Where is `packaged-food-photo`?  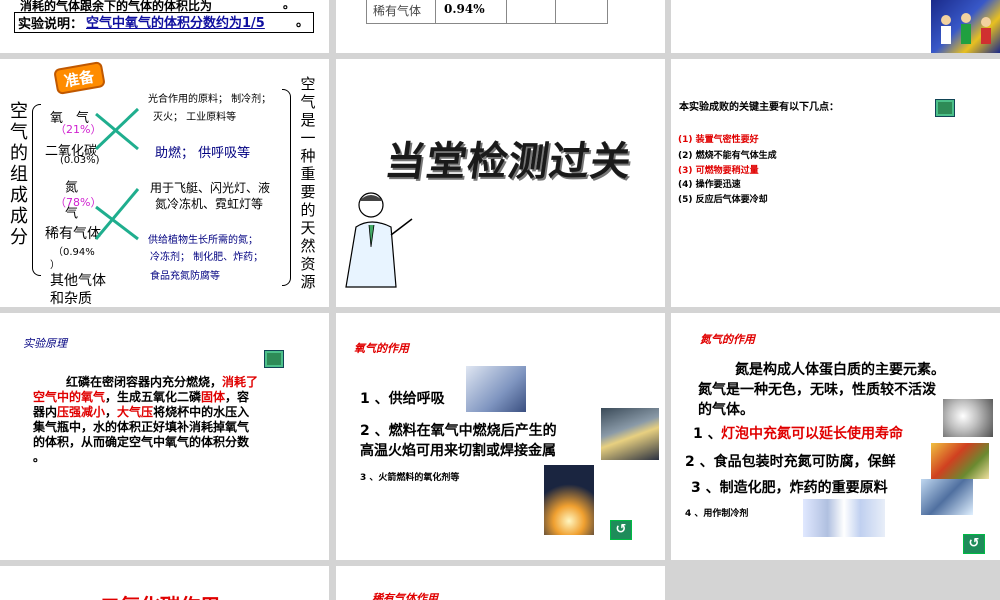
packaged-food-photo is located at coordinates (960, 461).